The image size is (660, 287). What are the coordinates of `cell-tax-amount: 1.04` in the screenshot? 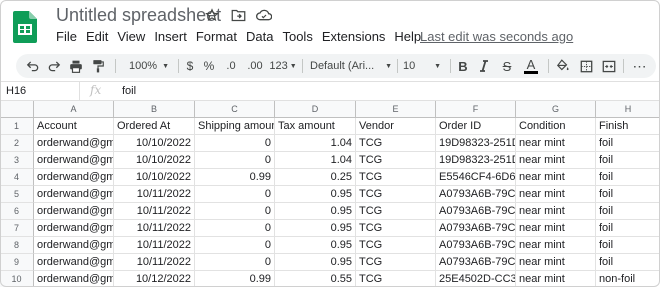 It's located at (315, 160).